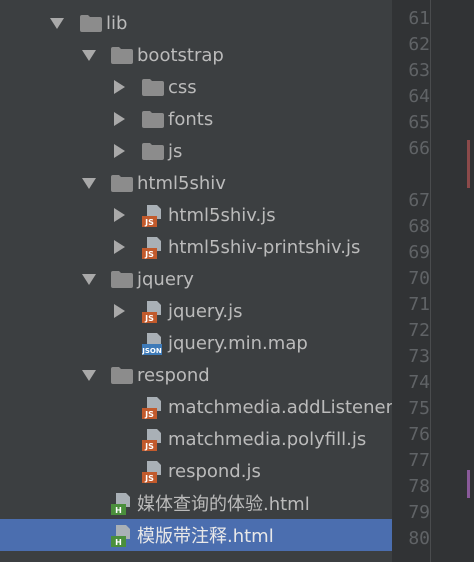  Describe the element at coordinates (196, 151) in the screenshot. I see `tree-folder-row: js` at that location.